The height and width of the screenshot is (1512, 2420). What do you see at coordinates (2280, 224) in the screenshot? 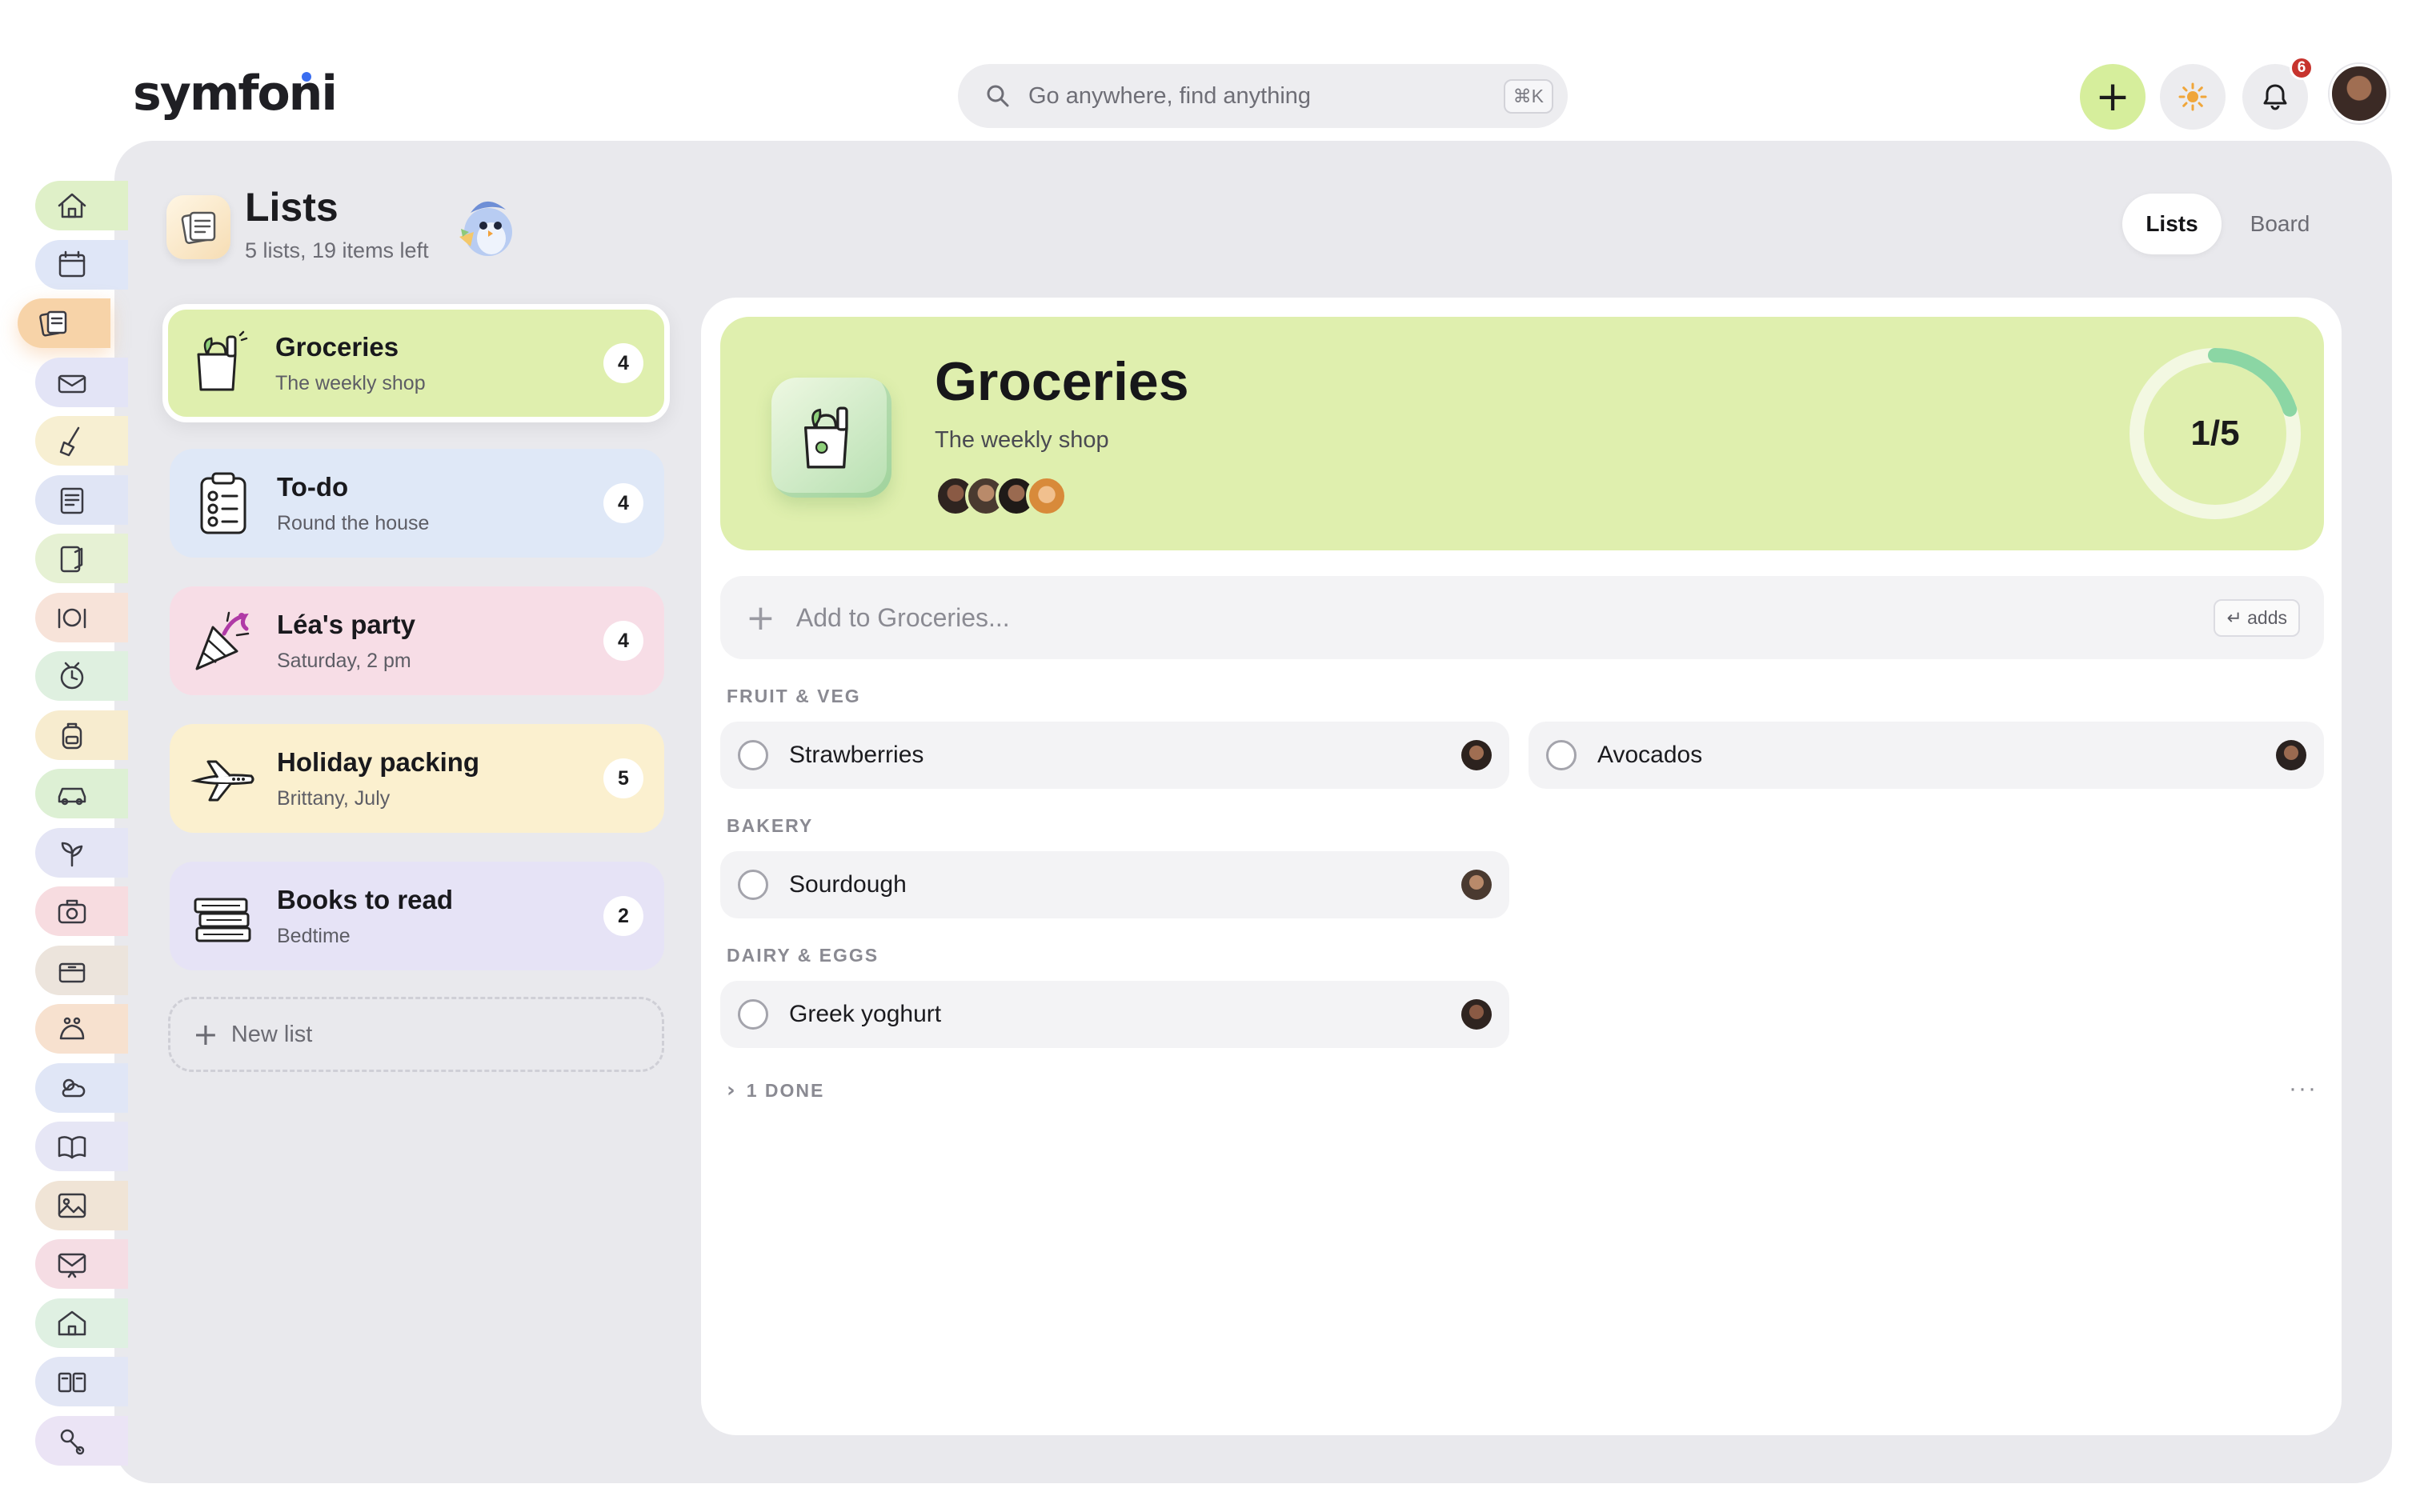
I see `tab-board: Board` at bounding box center [2280, 224].